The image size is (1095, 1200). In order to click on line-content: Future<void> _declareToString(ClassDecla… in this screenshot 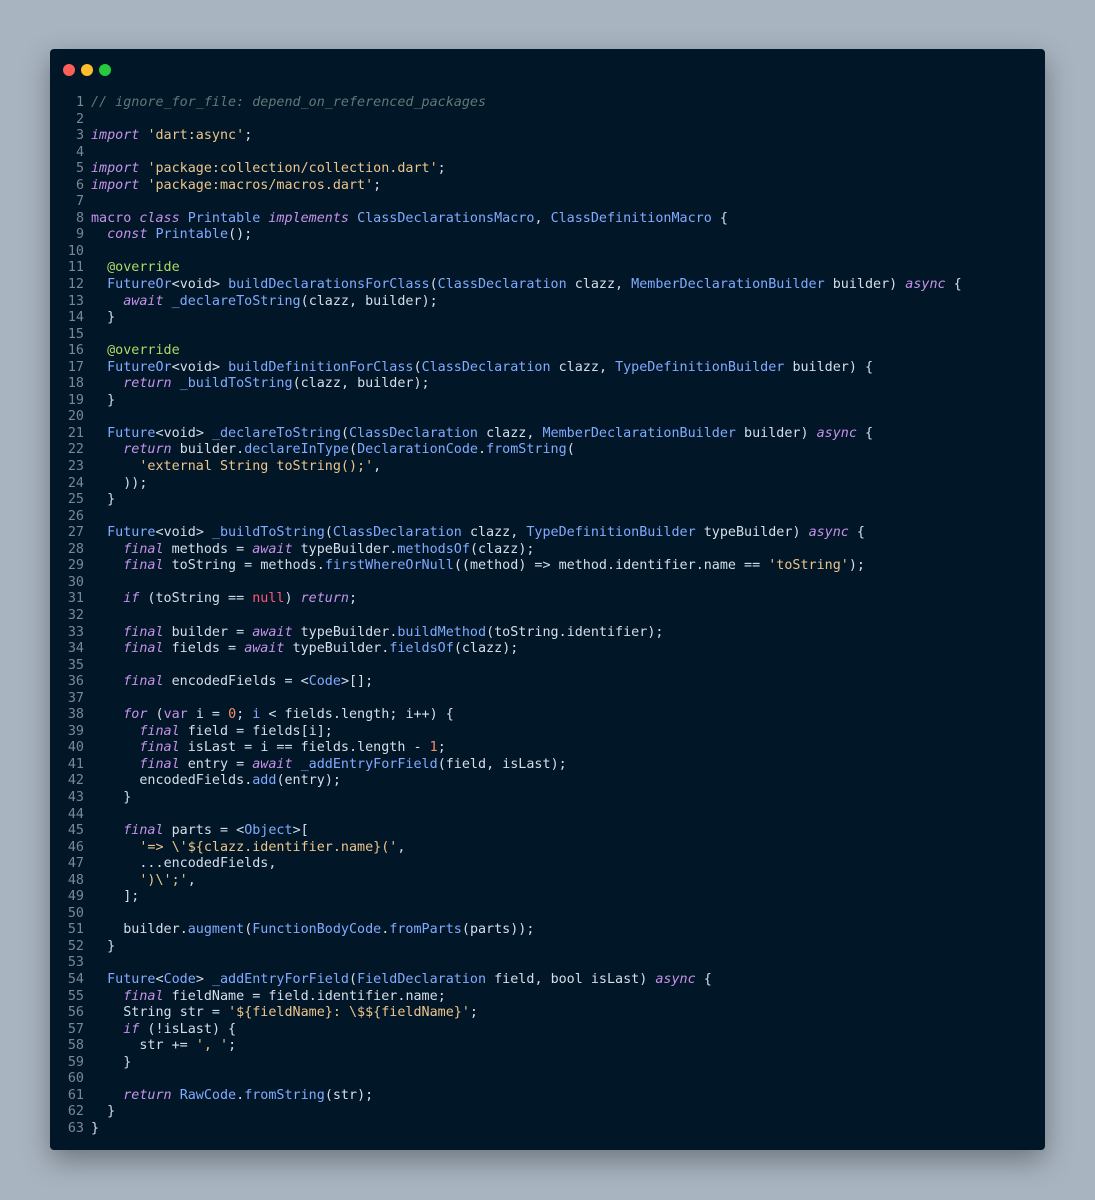, I will do `click(490, 433)`.